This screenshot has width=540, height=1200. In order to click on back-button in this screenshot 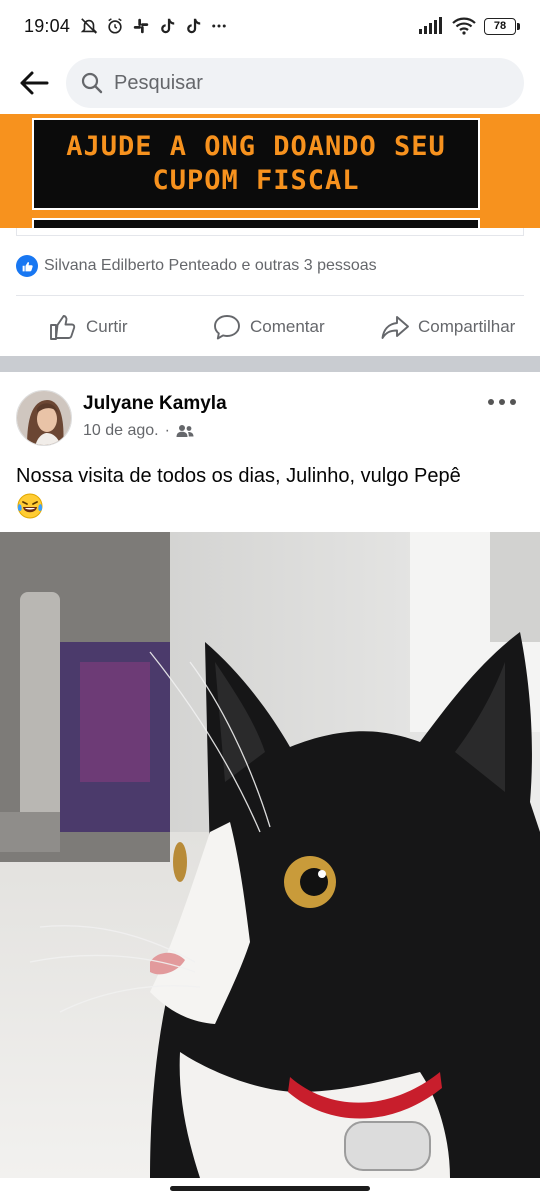, I will do `click(34, 83)`.